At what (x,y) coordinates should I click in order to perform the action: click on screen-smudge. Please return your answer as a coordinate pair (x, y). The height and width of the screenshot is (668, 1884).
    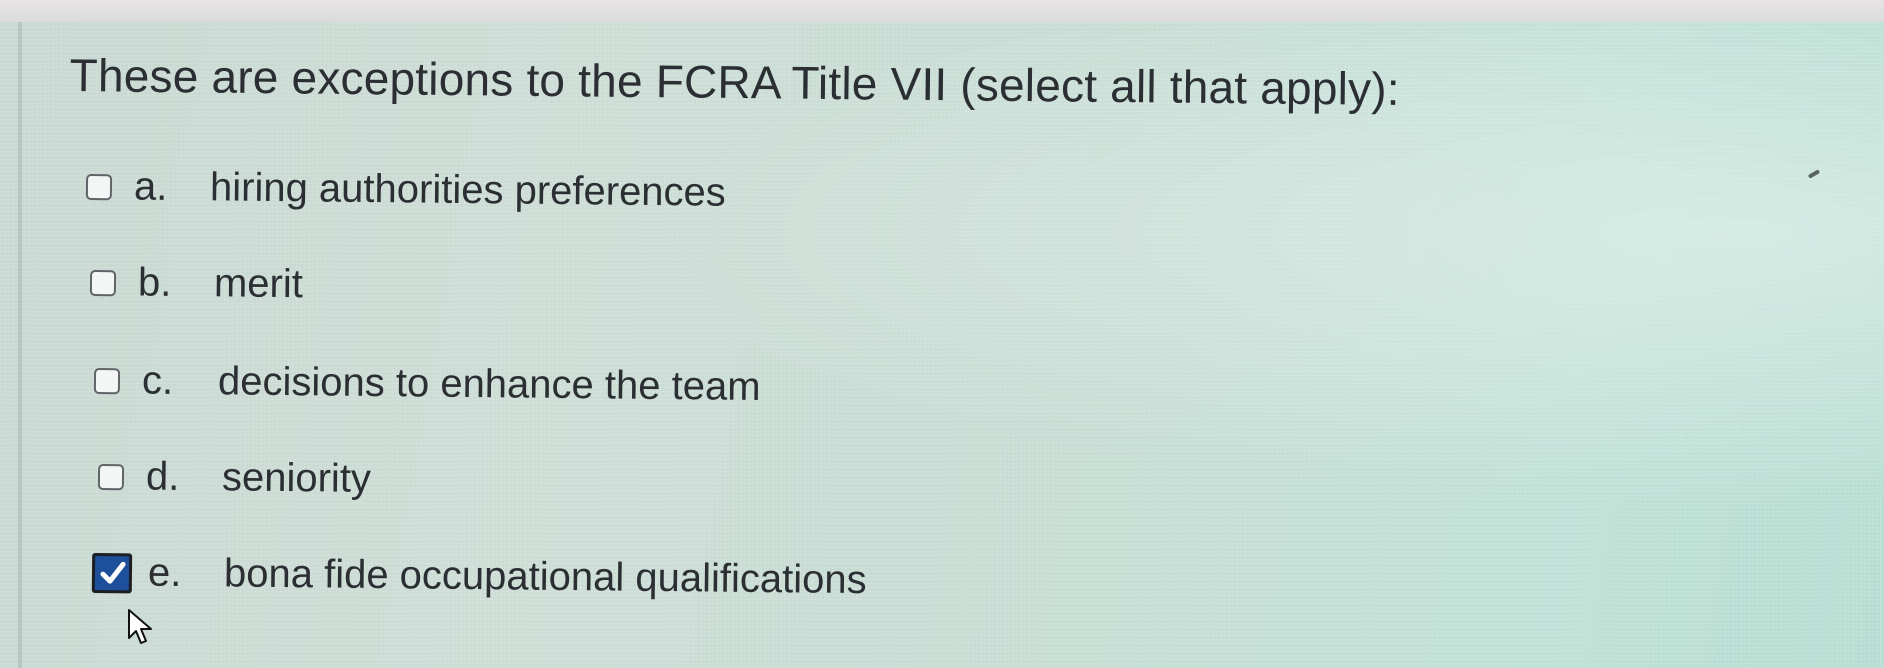
    Looking at the image, I should click on (1814, 174).